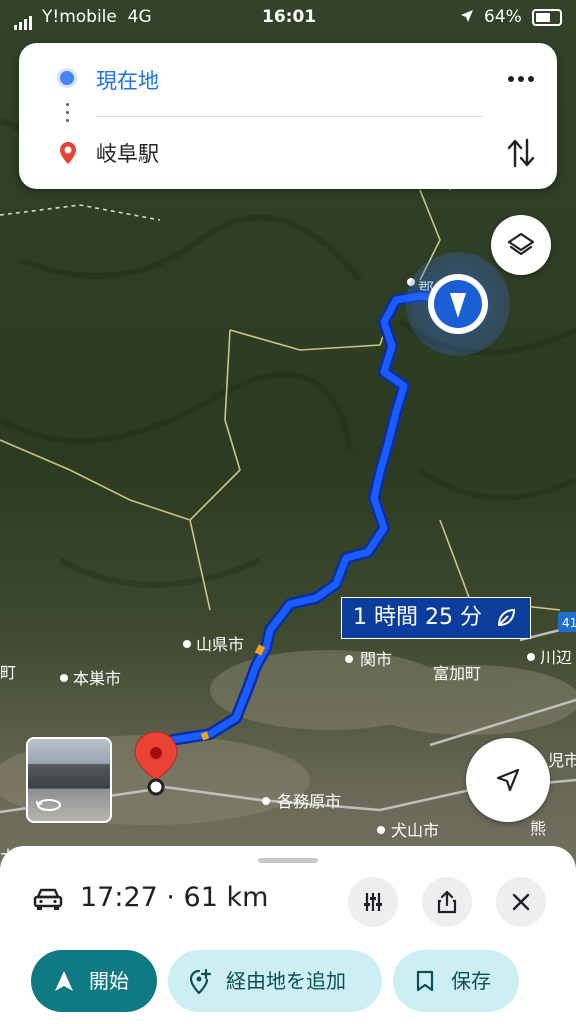 Image resolution: width=576 pixels, height=1024 pixels. What do you see at coordinates (288, 81) in the screenshot?
I see `origin-row: 現在地` at bounding box center [288, 81].